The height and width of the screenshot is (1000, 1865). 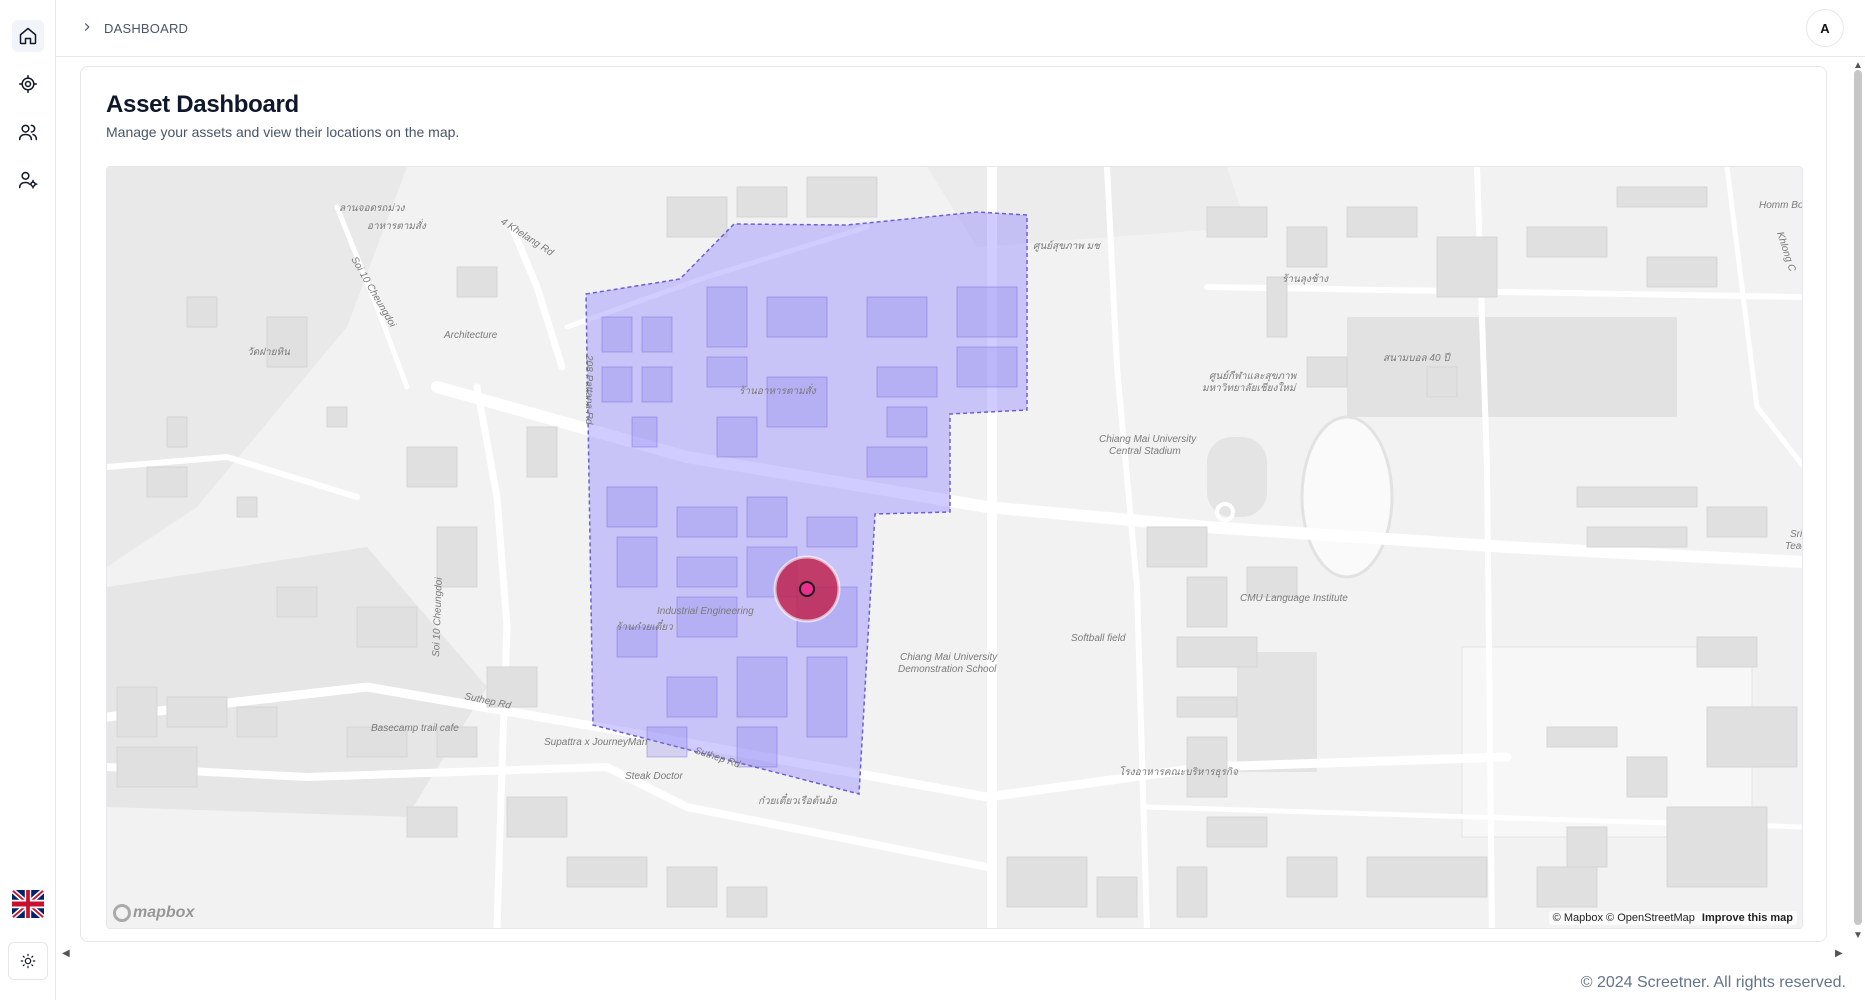 I want to click on asset-marker, so click(x=807, y=589).